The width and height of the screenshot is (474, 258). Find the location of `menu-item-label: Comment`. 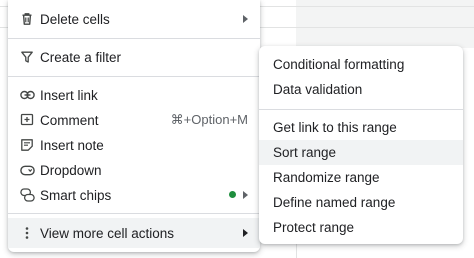

menu-item-label: Comment is located at coordinates (69, 120).